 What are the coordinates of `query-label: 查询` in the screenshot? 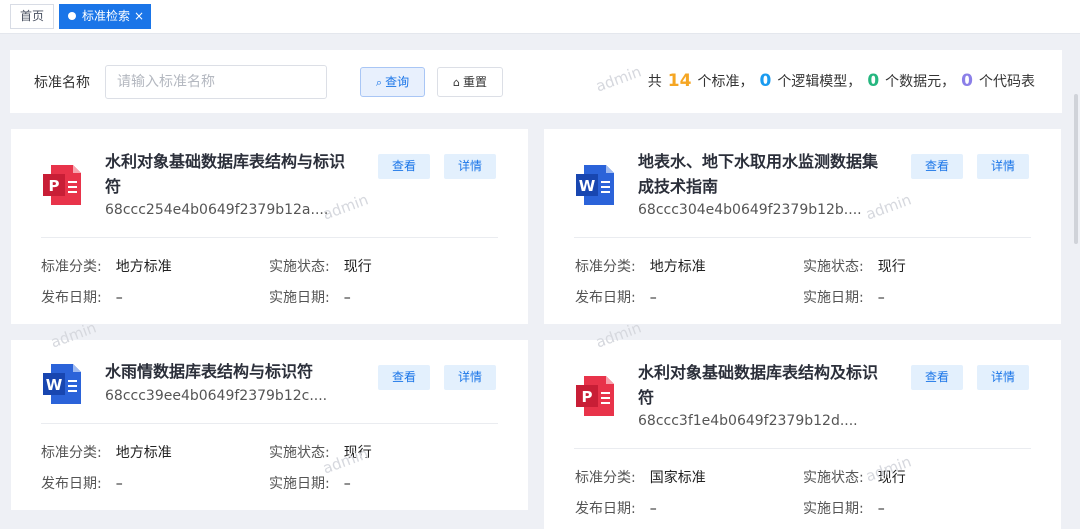 It's located at (397, 82).